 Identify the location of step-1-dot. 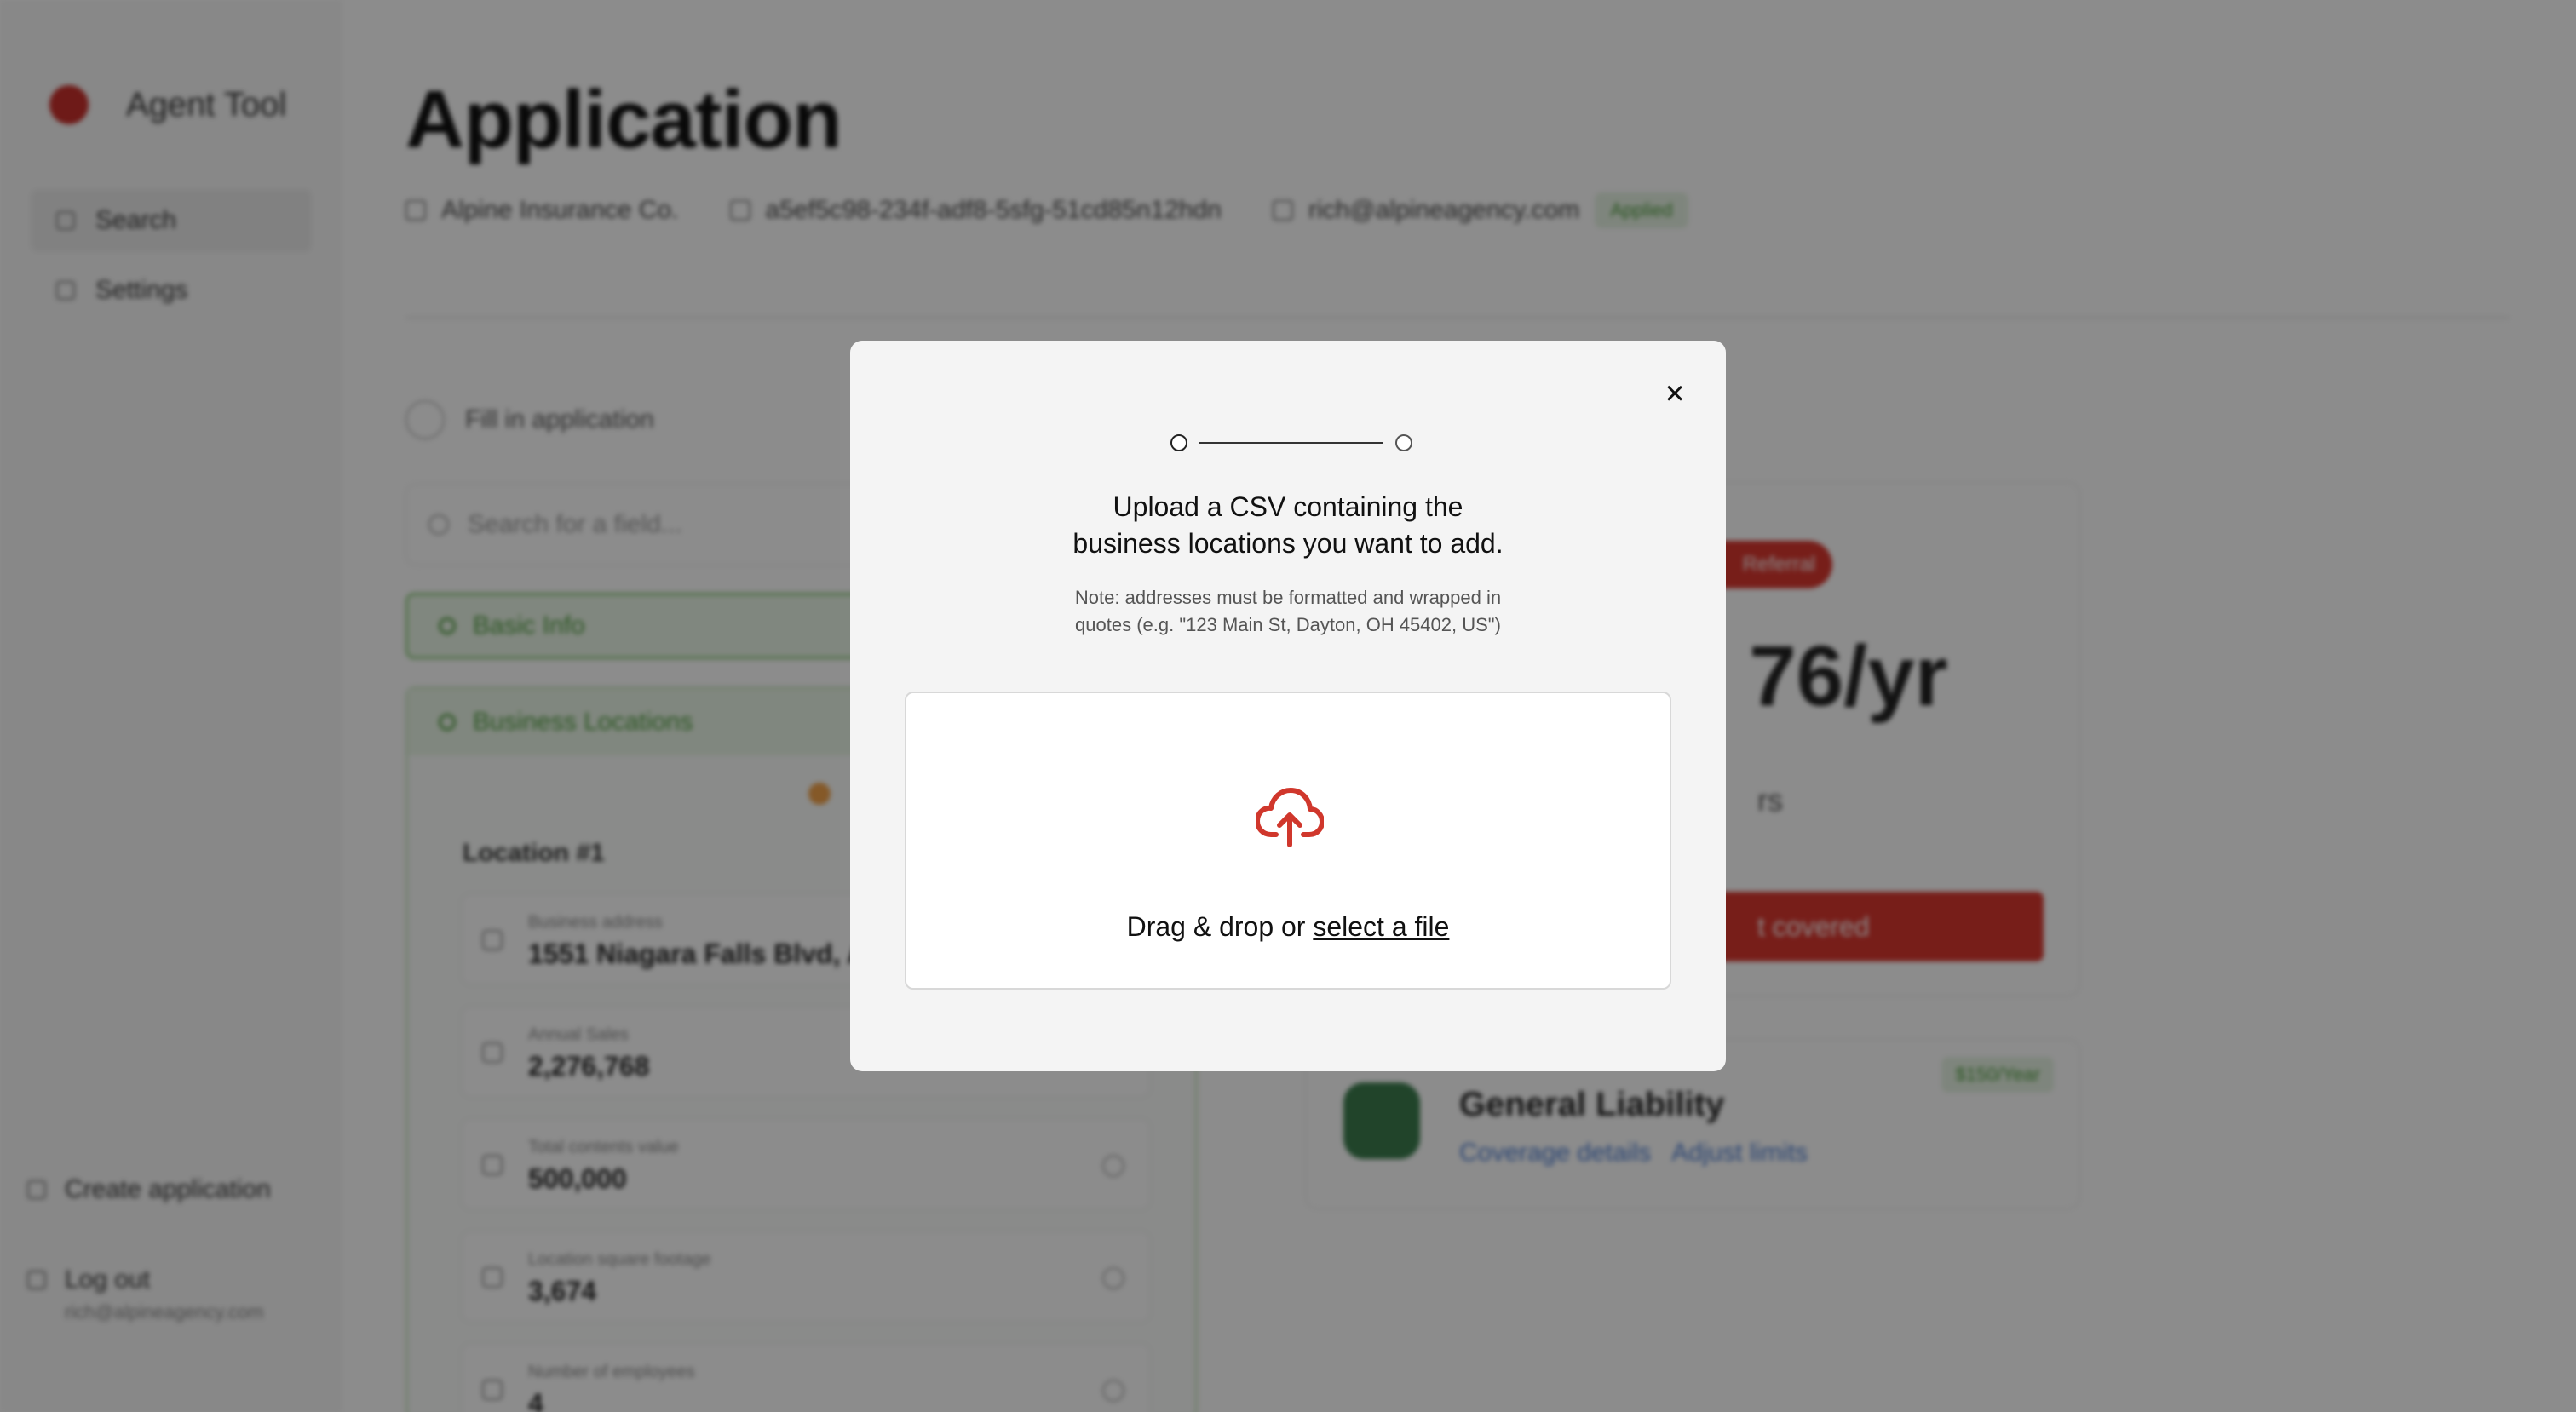
(1178, 442).